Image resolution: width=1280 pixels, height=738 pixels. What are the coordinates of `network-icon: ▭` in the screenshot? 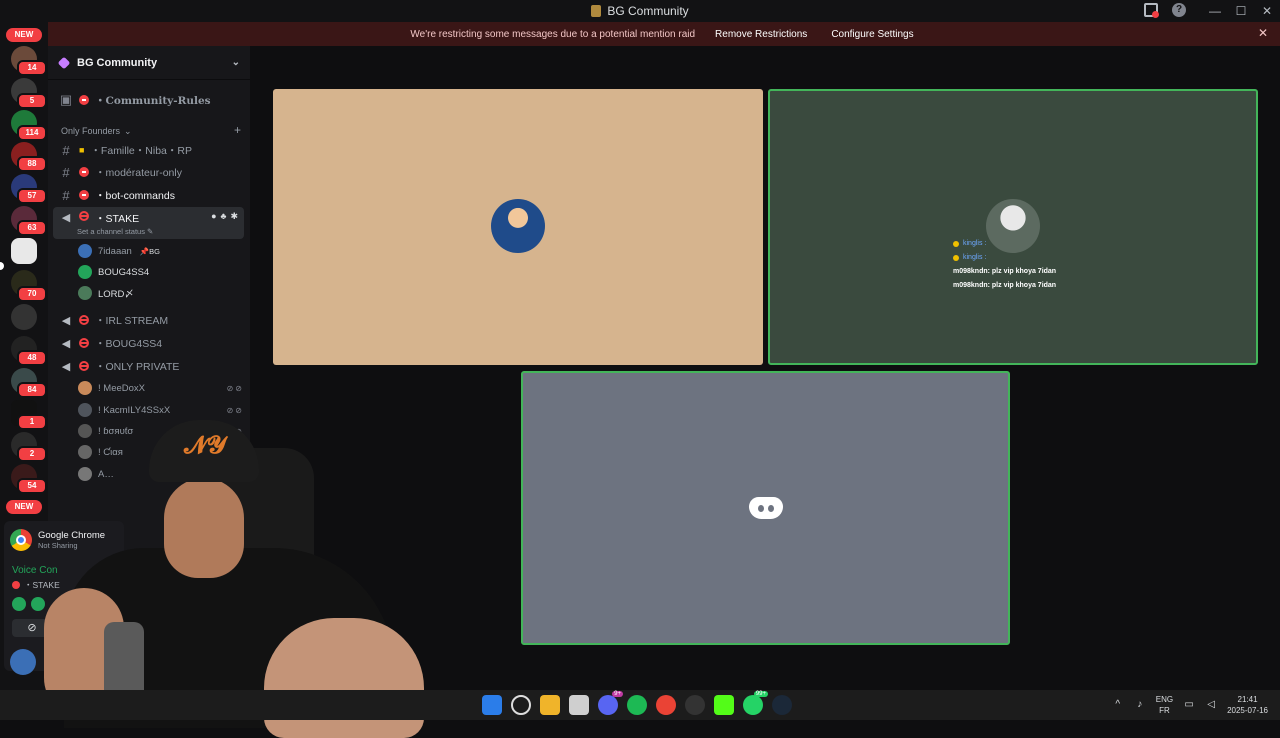 It's located at (1189, 705).